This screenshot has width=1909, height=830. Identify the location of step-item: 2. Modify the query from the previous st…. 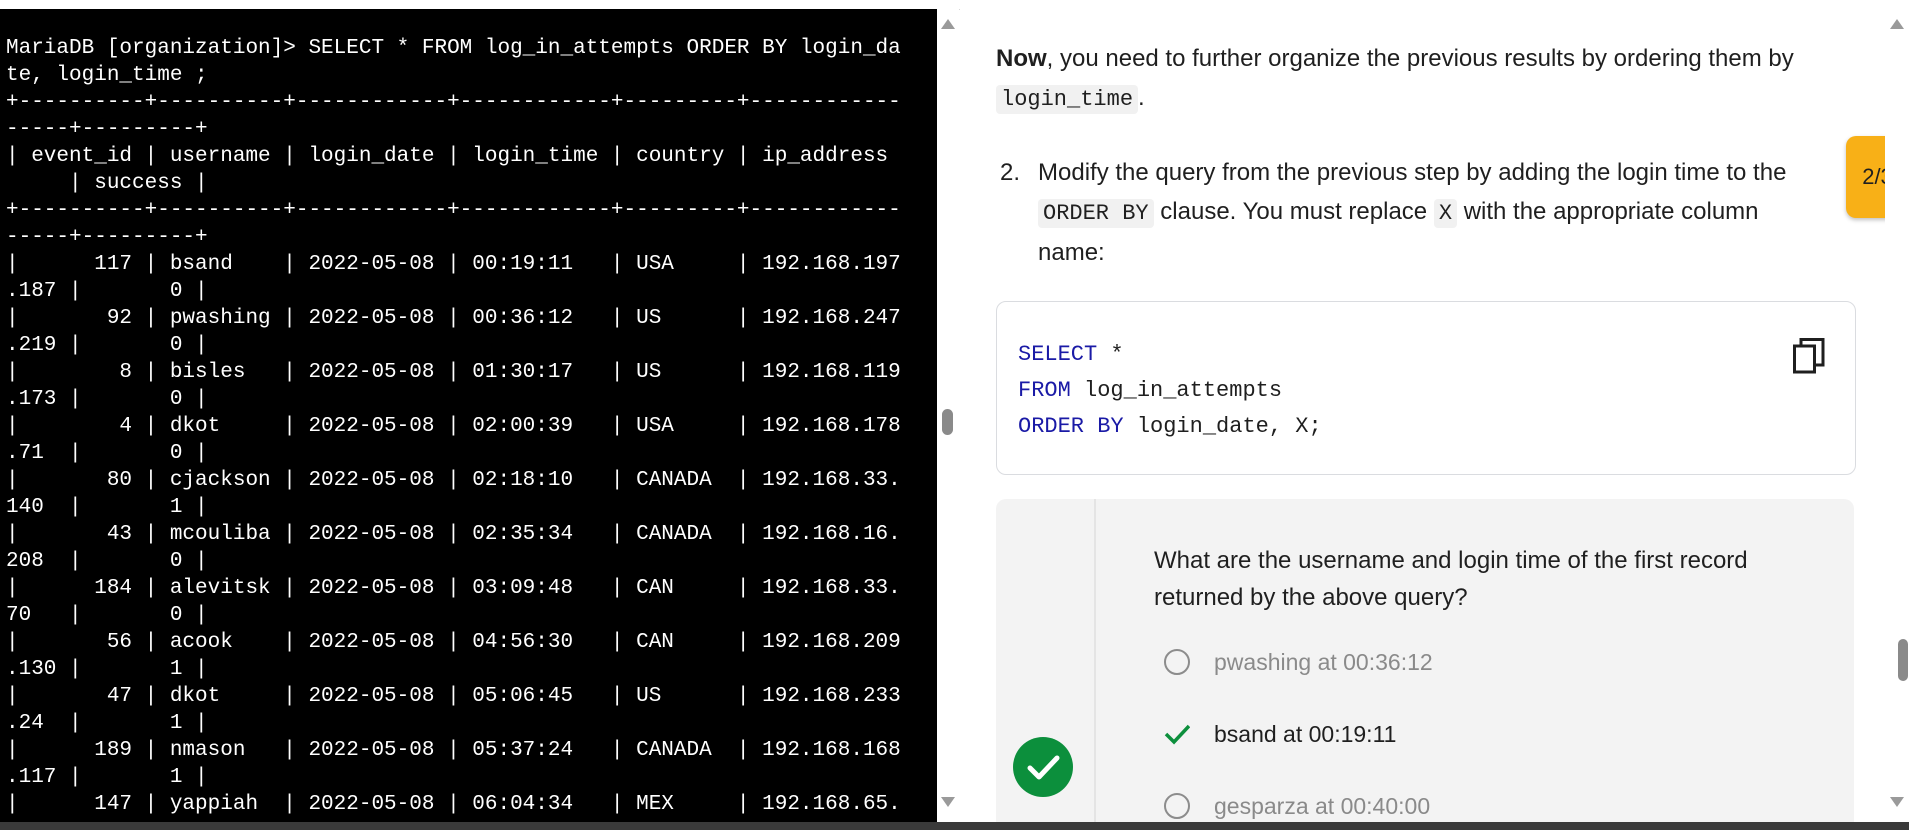
(1404, 212).